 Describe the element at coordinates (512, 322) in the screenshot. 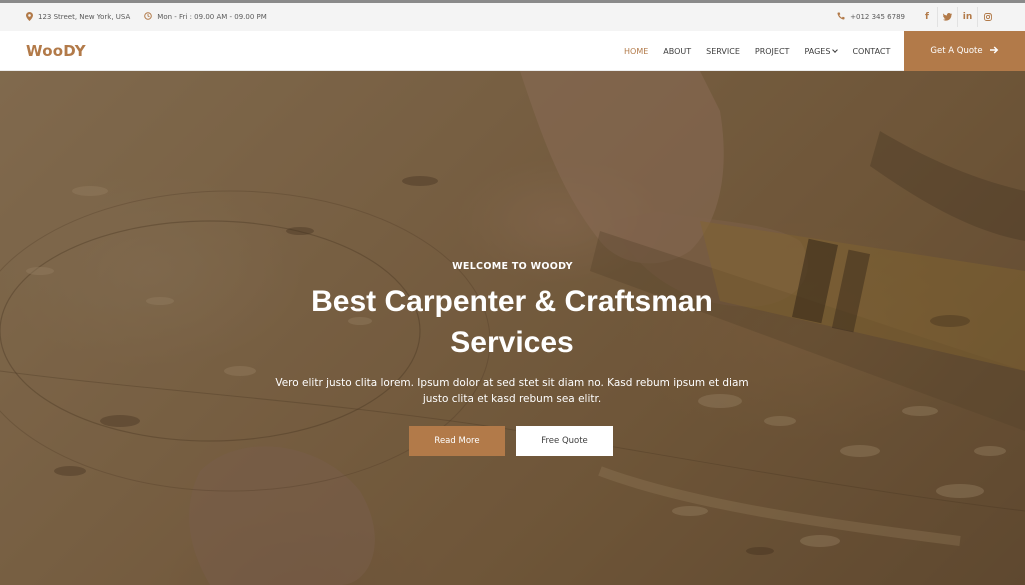

I see `hero-headline: Best Carpenter & Craftsman Services` at that location.